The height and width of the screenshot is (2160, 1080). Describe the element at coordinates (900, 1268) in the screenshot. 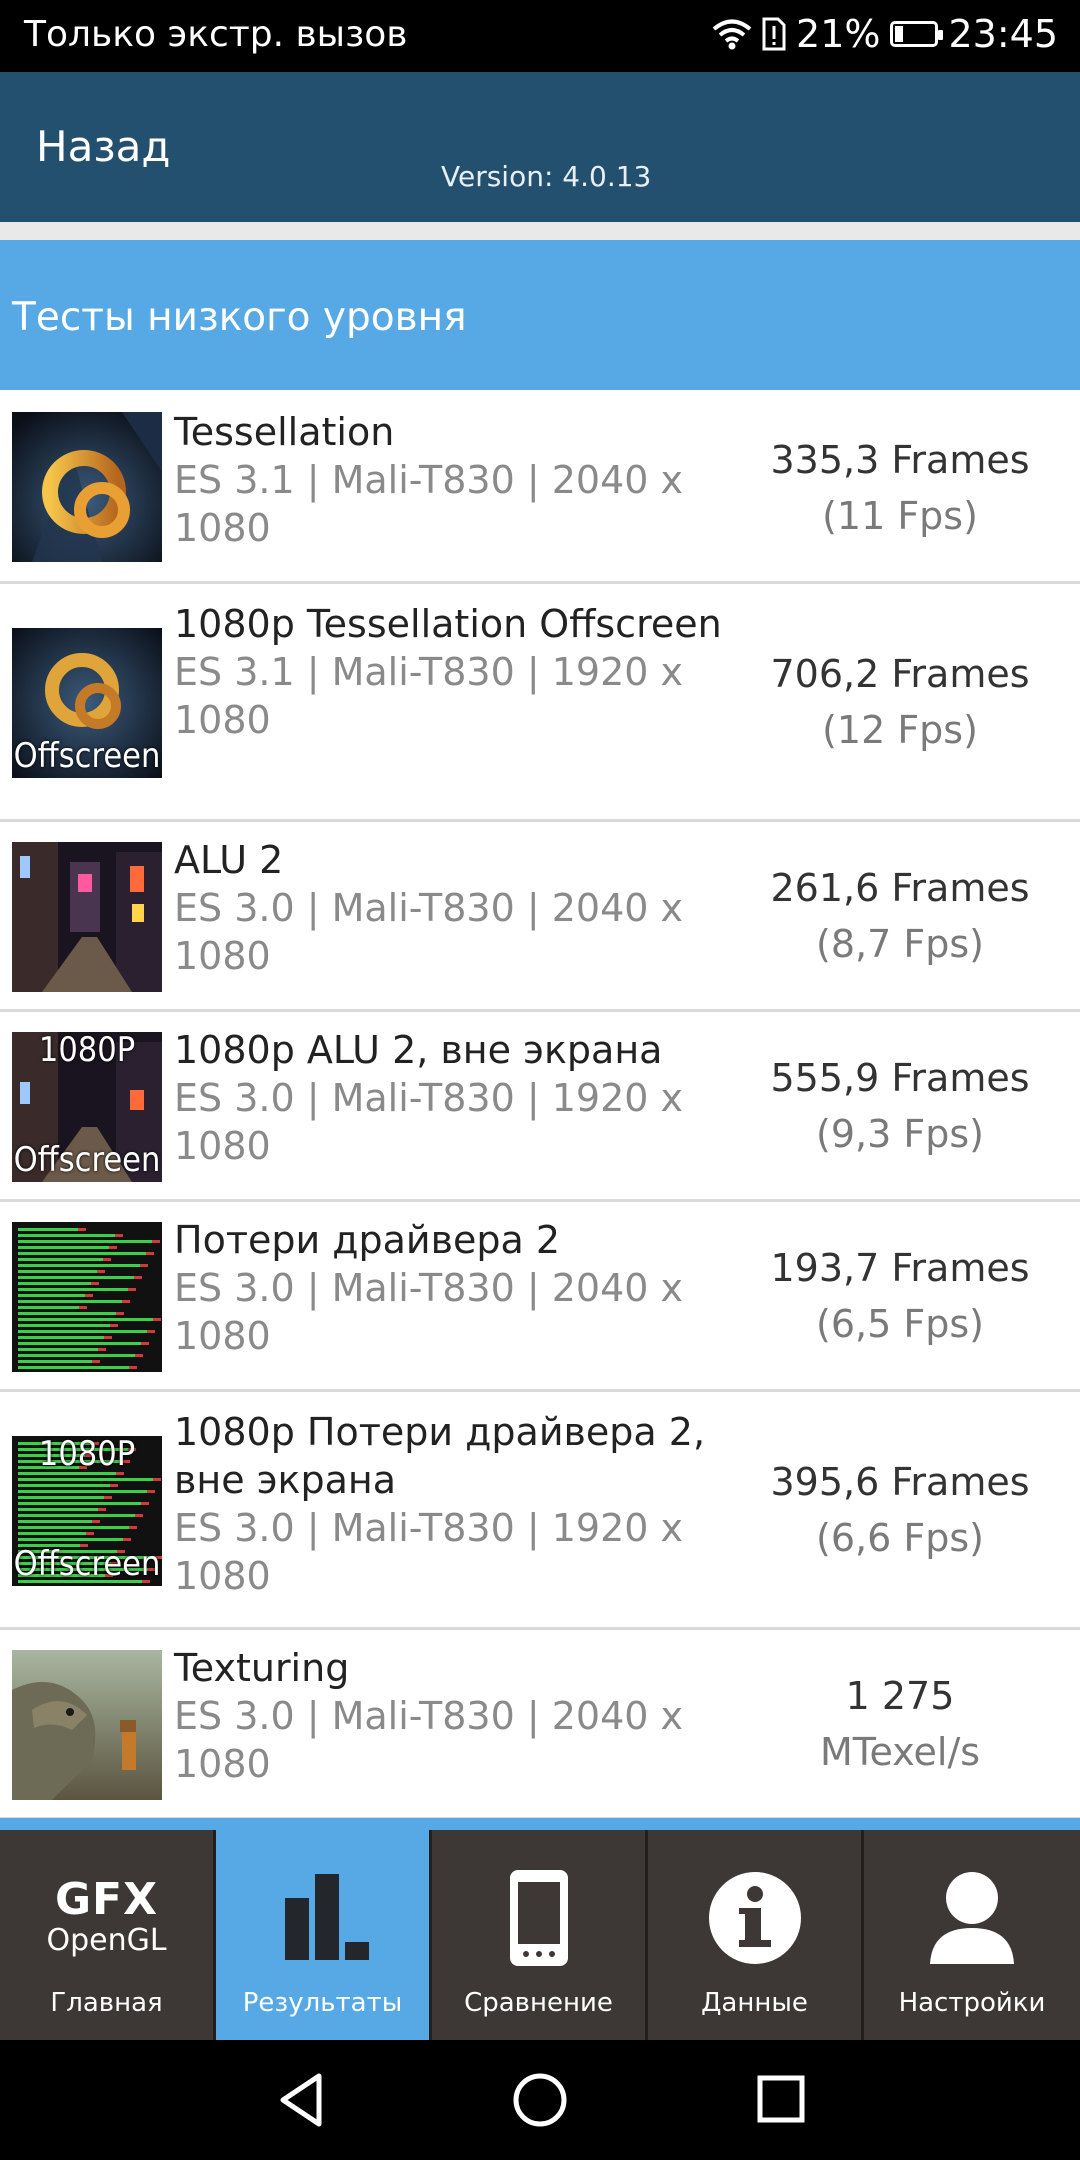

I see `test-score: 193,7 Frames` at that location.